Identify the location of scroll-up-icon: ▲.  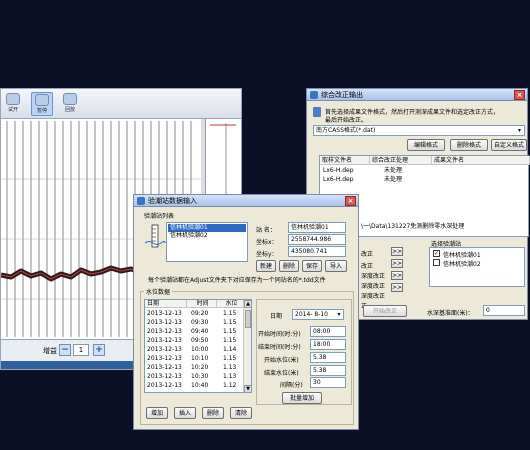
(247, 304).